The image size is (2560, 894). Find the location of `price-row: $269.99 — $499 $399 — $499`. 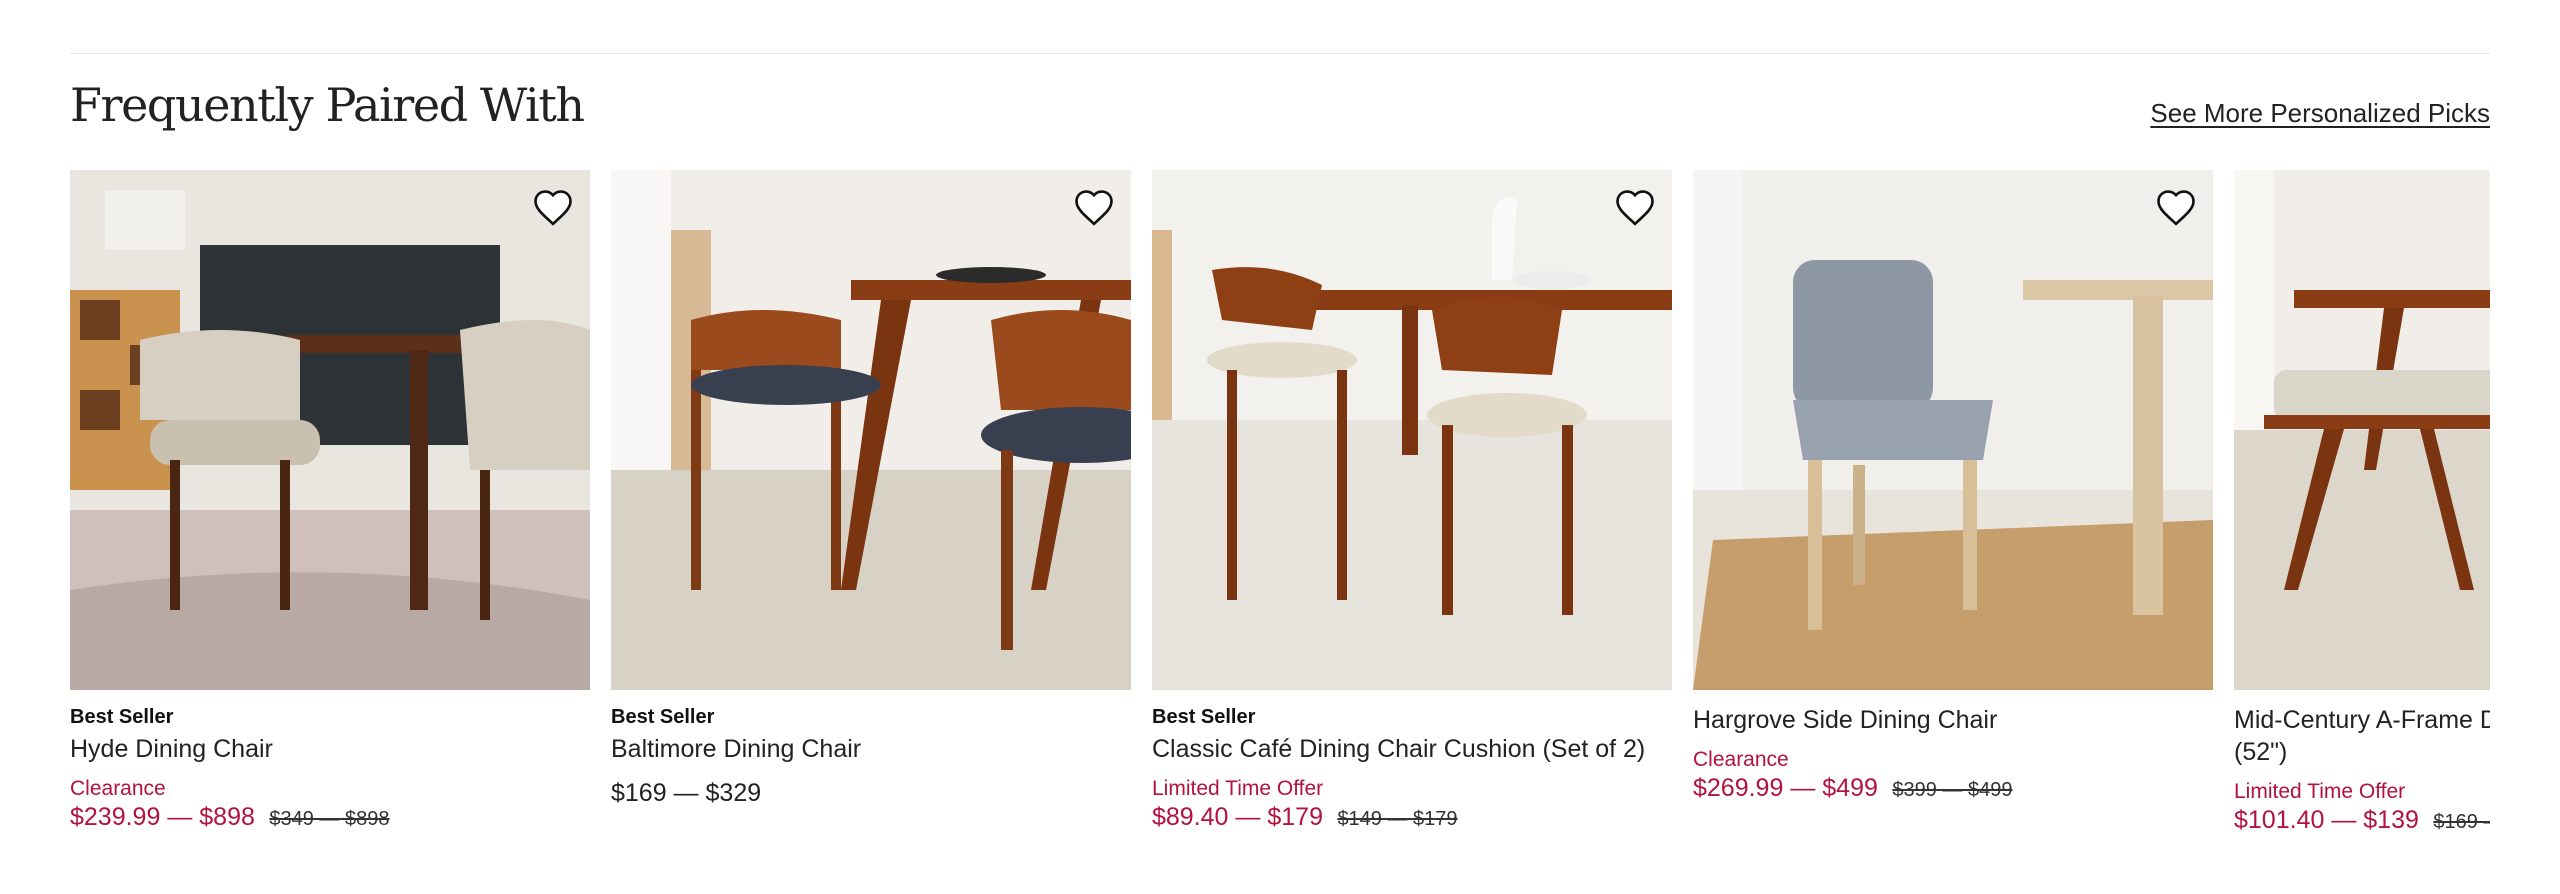

price-row: $269.99 — $499 $399 — $499 is located at coordinates (1953, 788).